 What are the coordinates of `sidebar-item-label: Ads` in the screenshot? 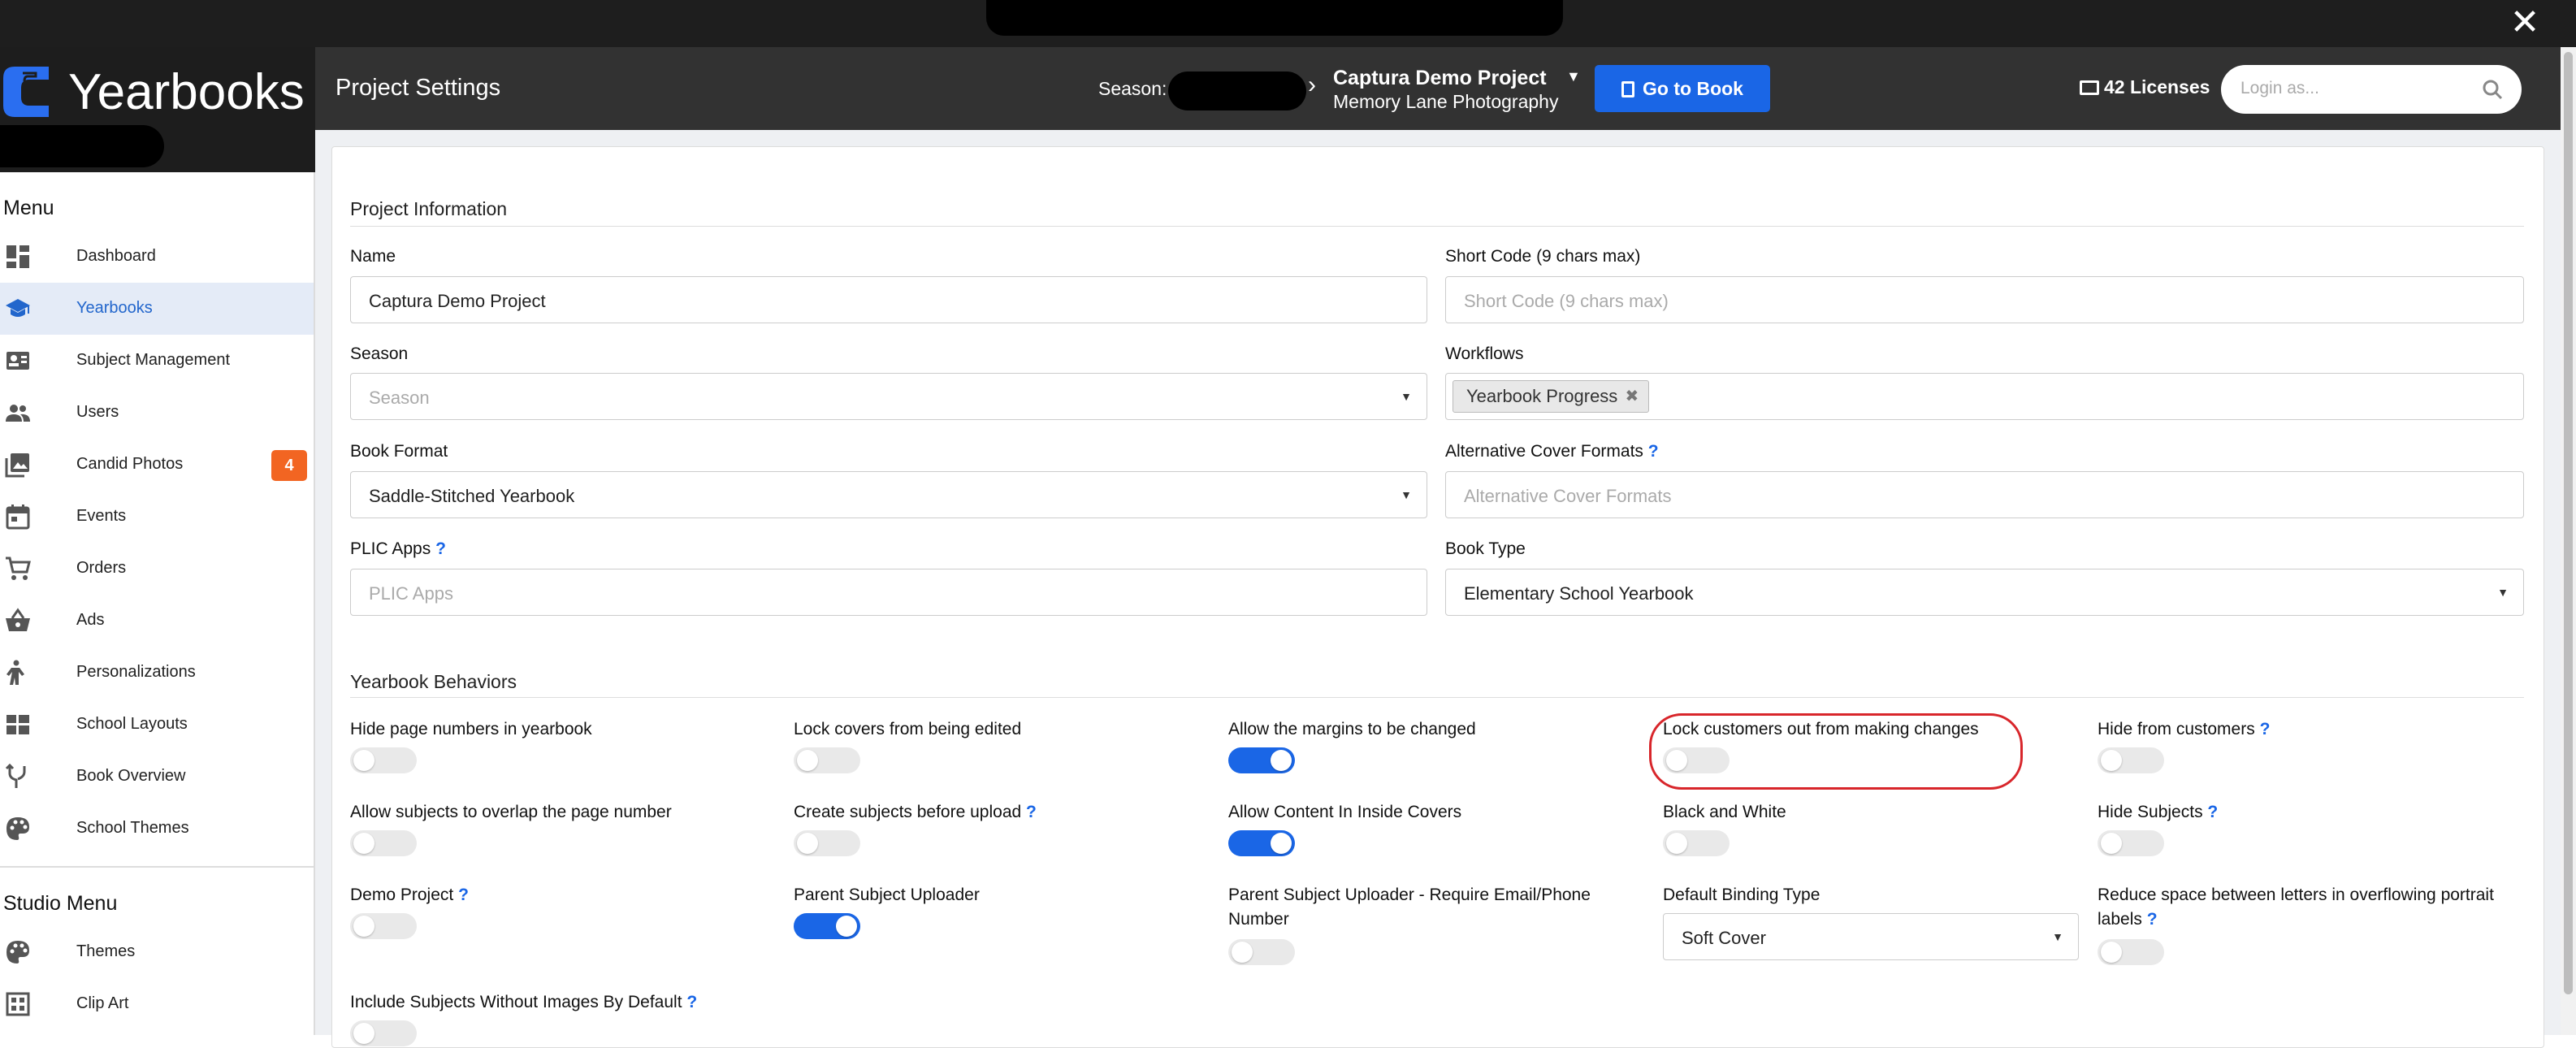 It's located at (91, 620).